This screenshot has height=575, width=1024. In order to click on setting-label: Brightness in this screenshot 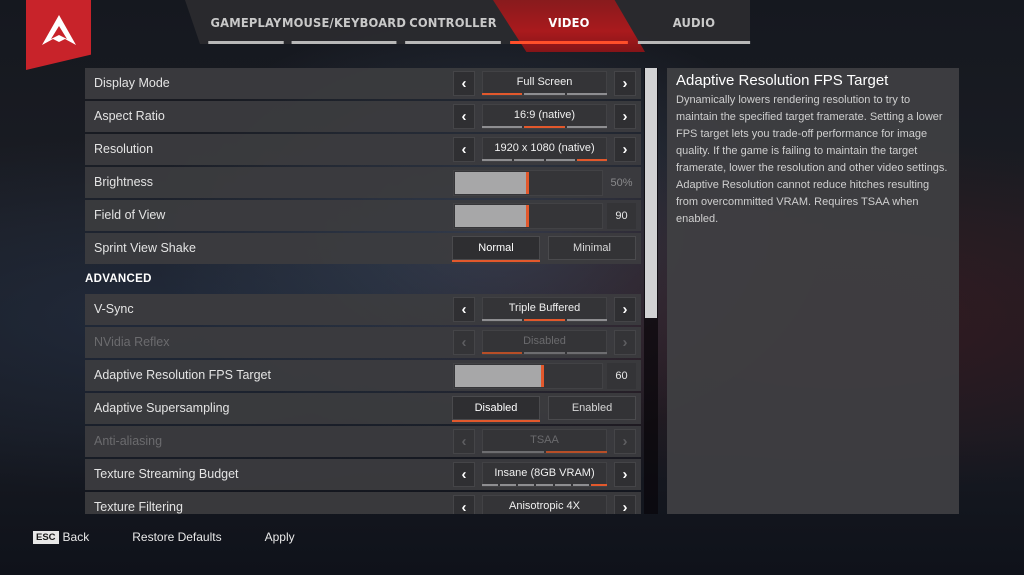, I will do `click(124, 182)`.